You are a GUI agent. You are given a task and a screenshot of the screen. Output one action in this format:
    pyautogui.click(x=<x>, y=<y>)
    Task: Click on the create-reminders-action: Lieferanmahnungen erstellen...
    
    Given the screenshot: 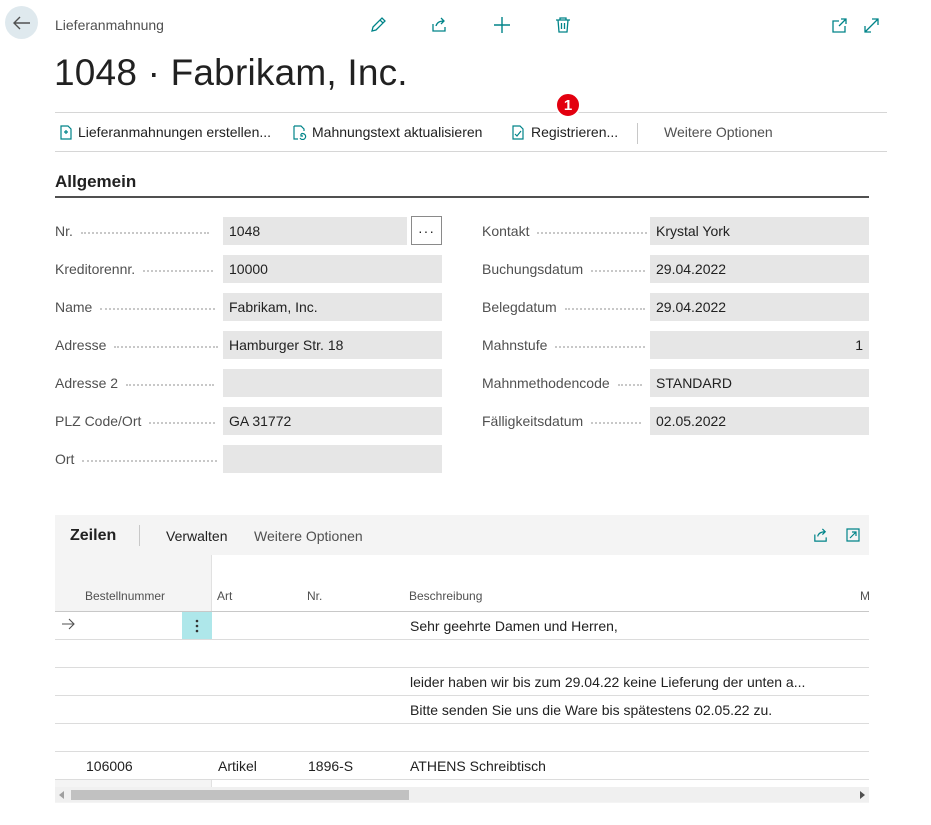 What is the action you would take?
    pyautogui.click(x=164, y=132)
    